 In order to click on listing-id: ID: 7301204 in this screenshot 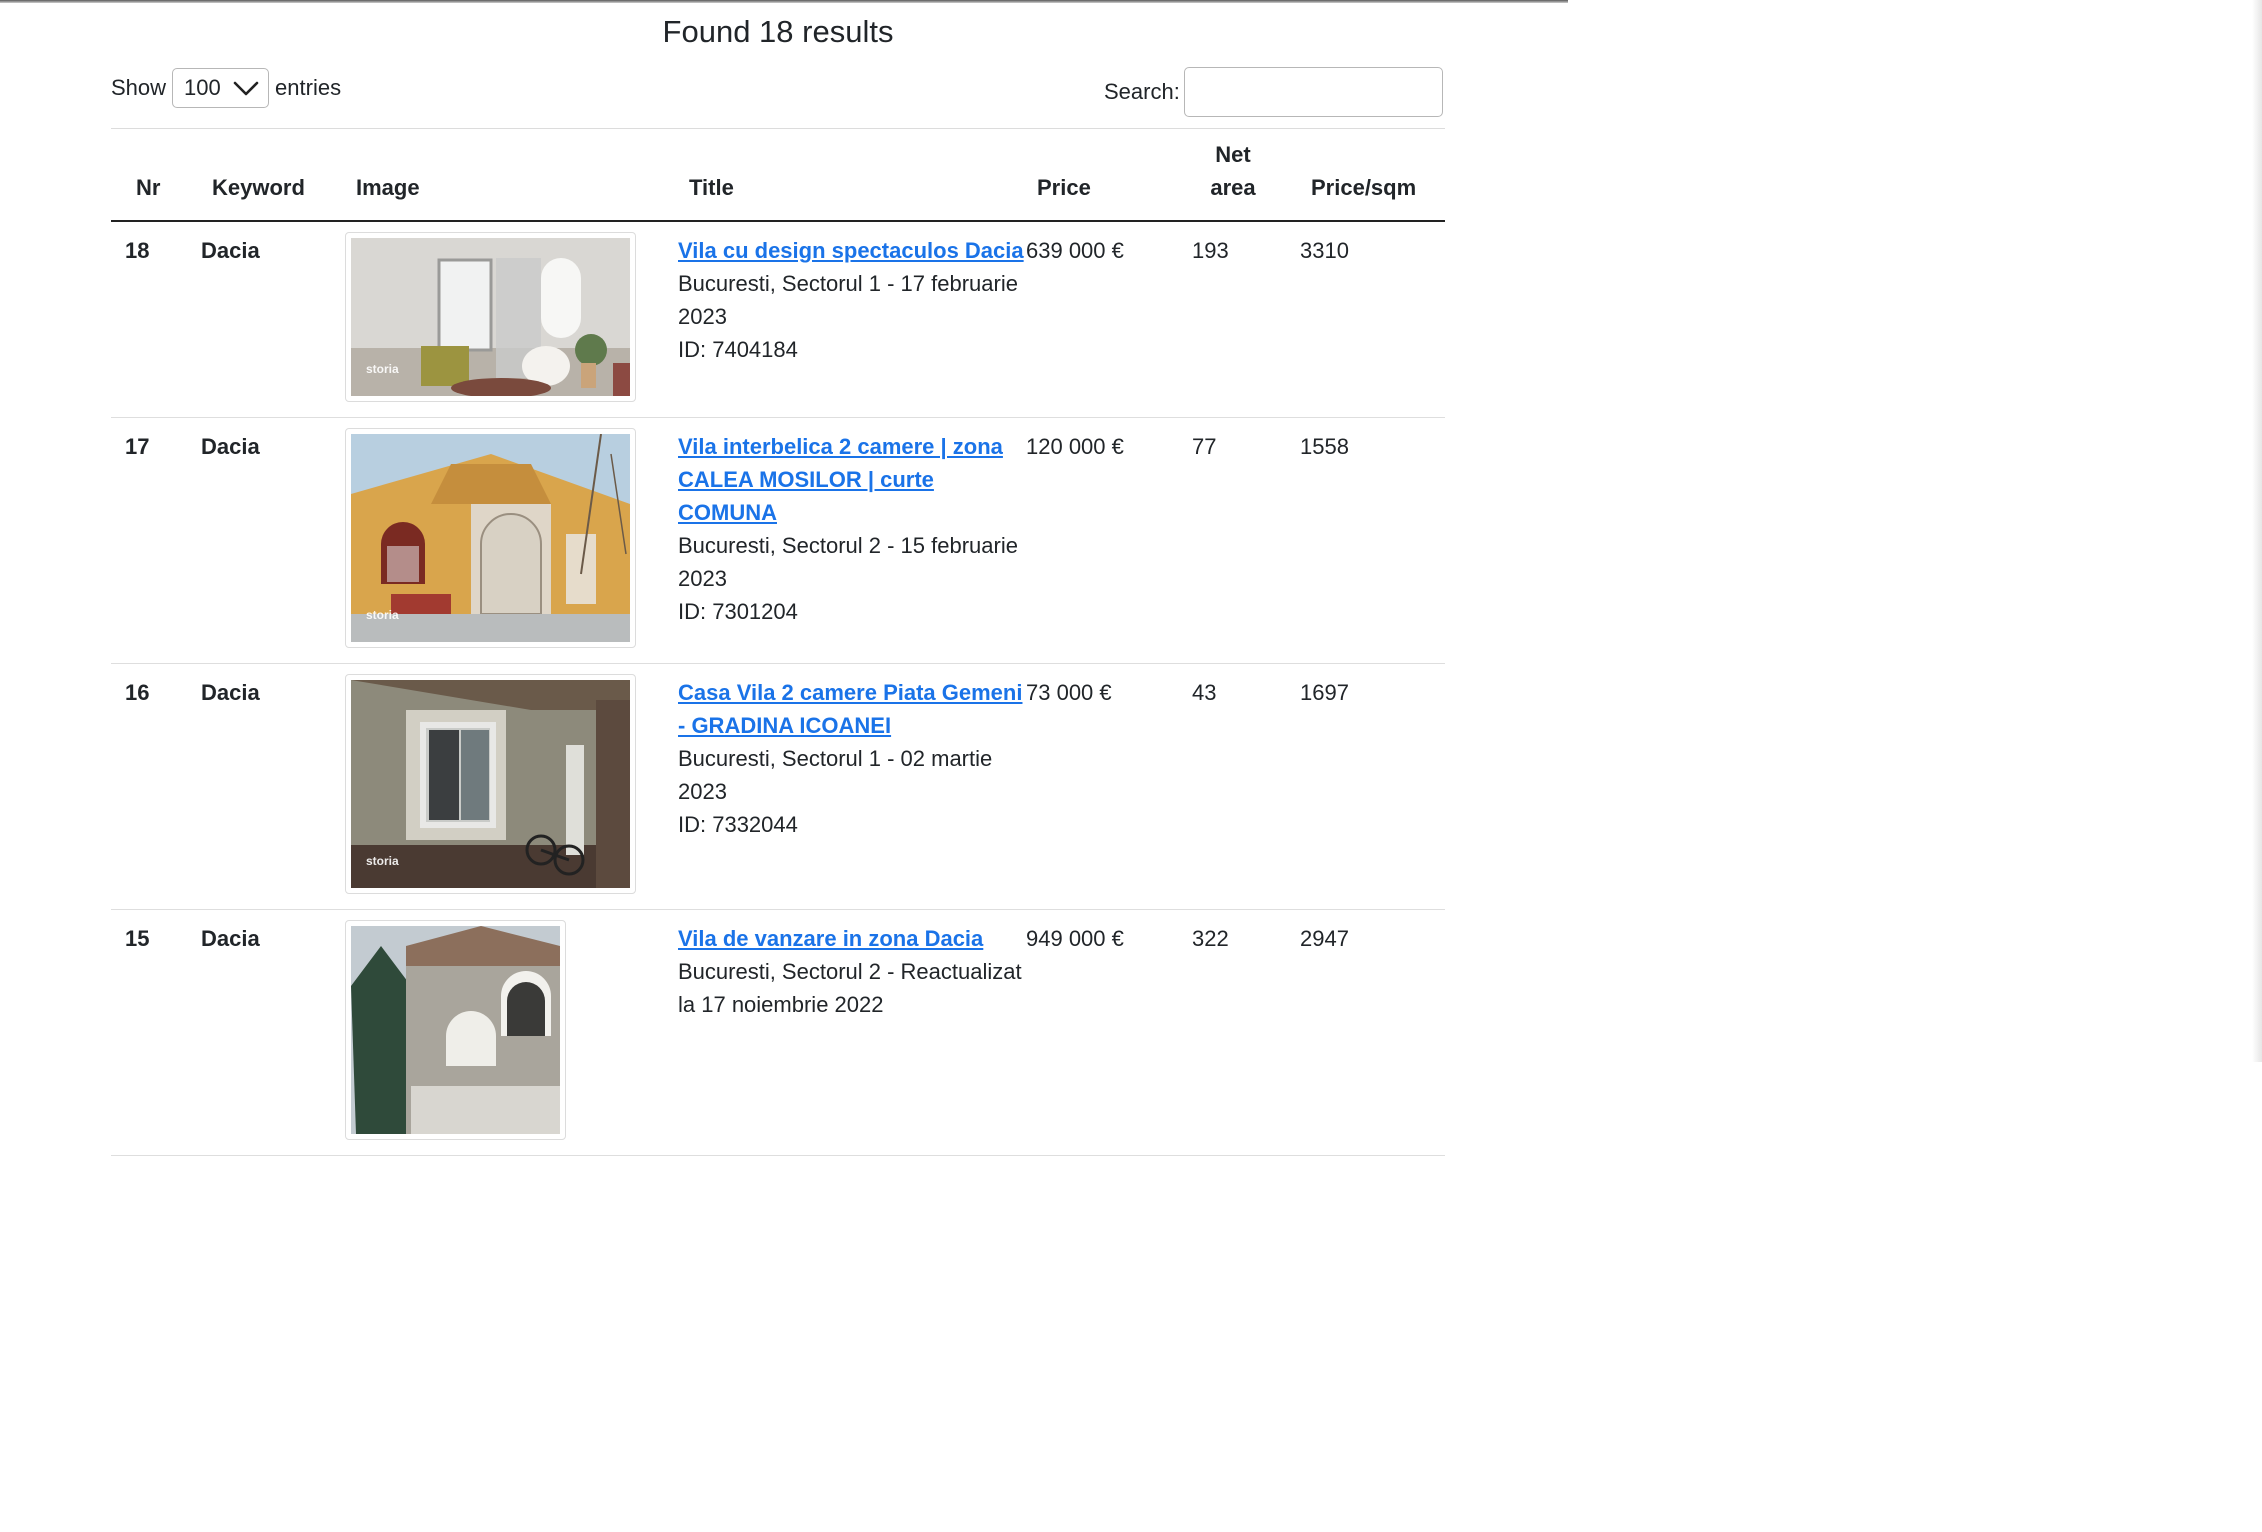, I will do `click(738, 611)`.